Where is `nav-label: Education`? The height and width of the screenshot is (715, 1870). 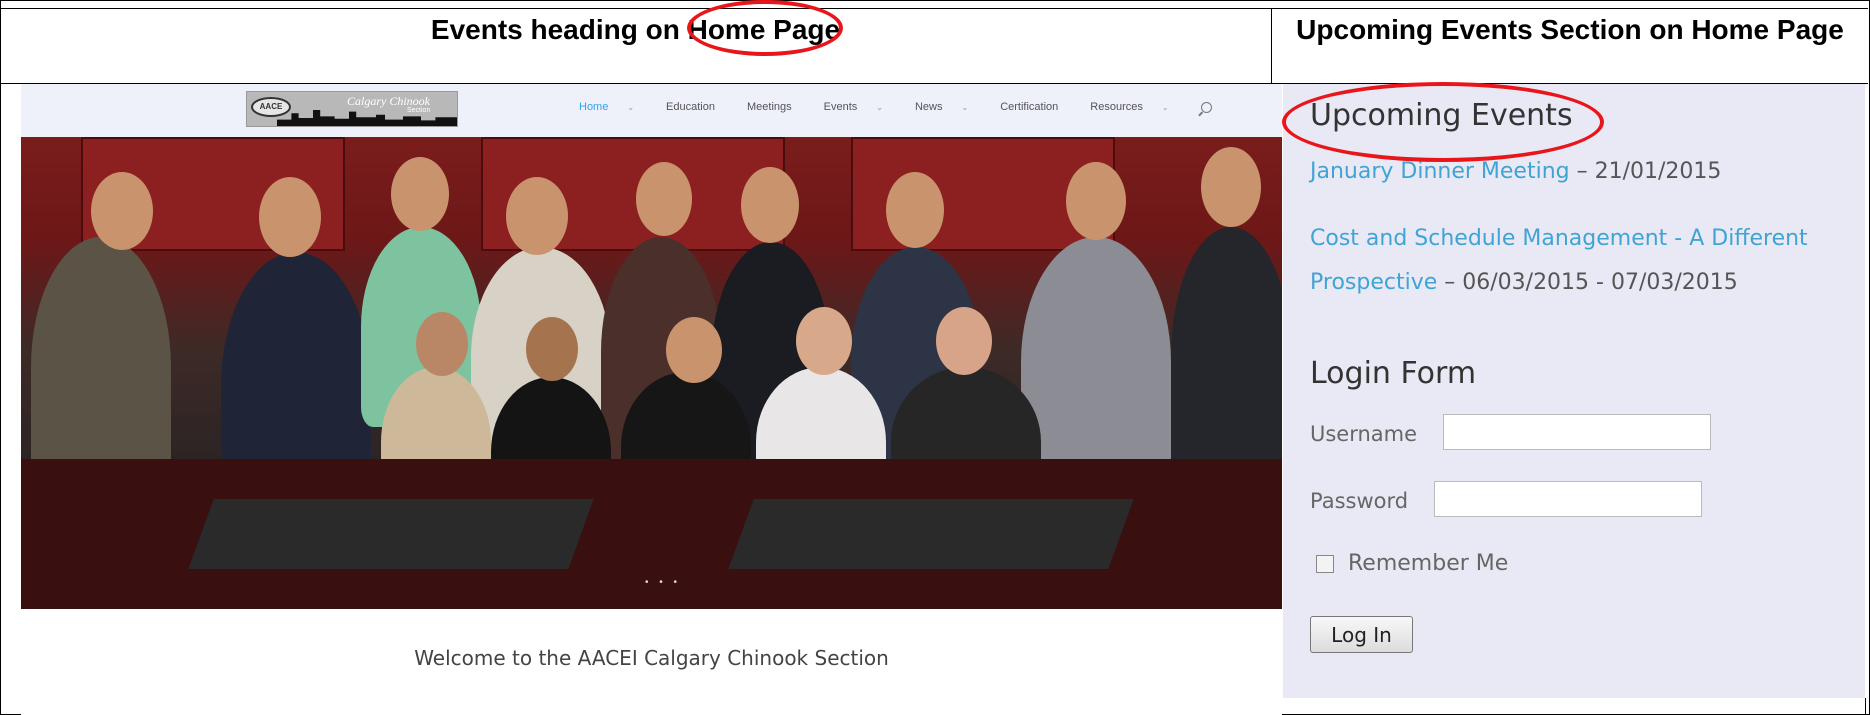 nav-label: Education is located at coordinates (690, 107).